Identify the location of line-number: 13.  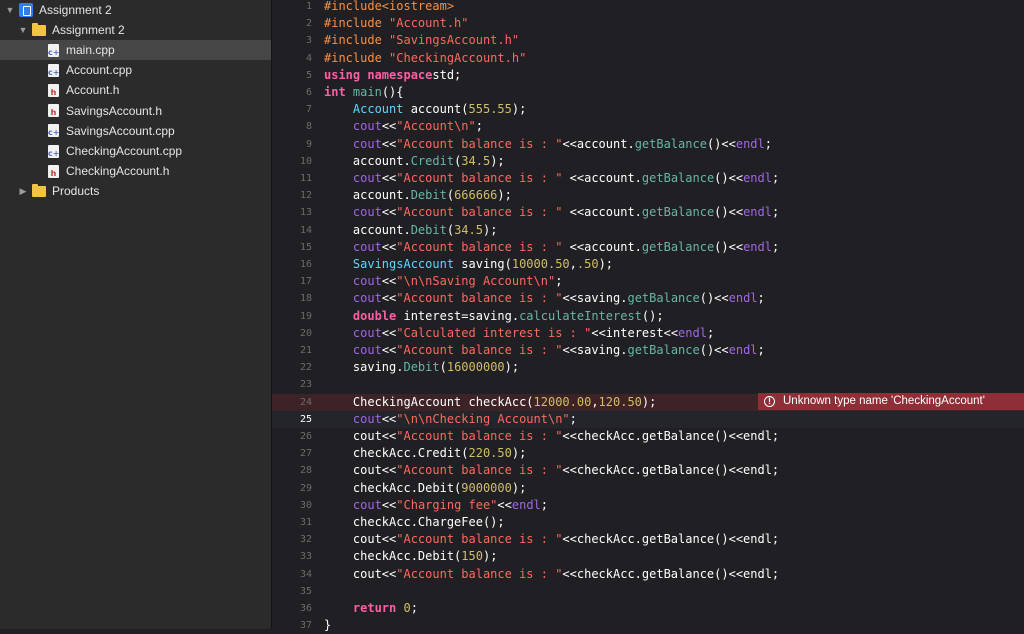
(305, 213).